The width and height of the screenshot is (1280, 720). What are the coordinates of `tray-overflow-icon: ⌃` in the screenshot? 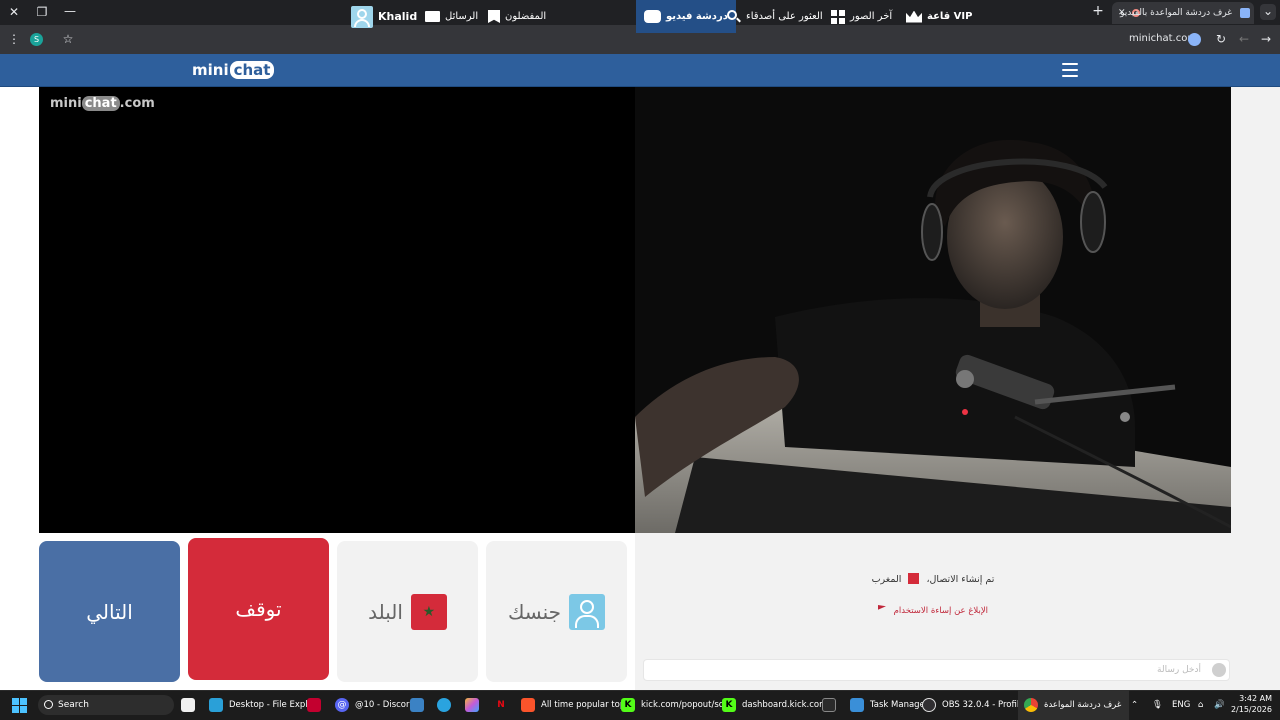 It's located at (1134, 705).